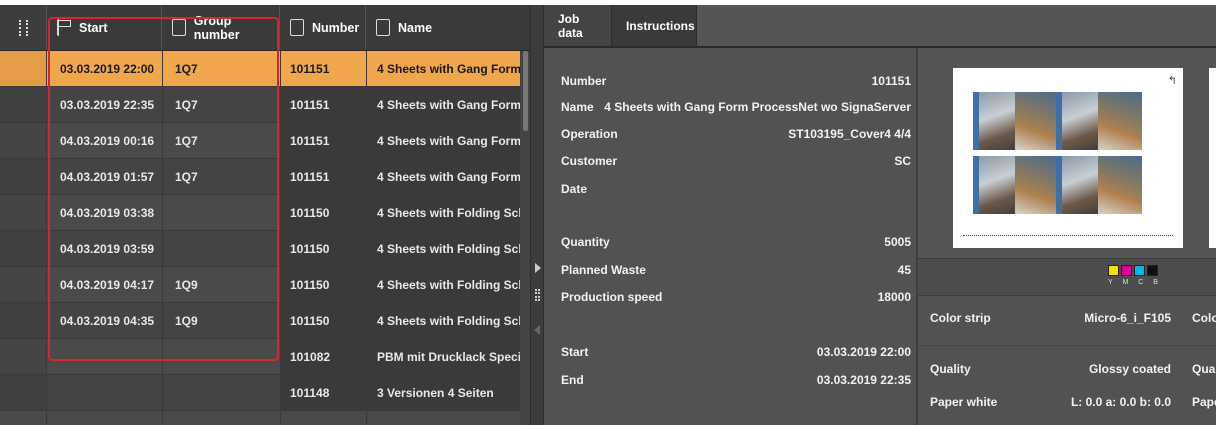  I want to click on field-label-truncated: Colo, so click(1204, 318).